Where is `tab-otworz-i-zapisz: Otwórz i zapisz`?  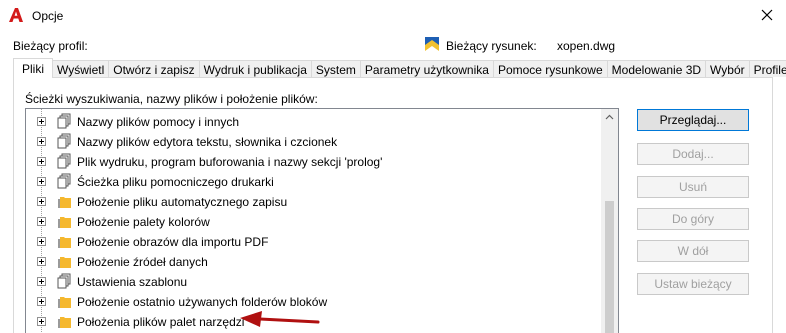 tab-otworz-i-zapisz: Otwórz i zapisz is located at coordinates (154, 68).